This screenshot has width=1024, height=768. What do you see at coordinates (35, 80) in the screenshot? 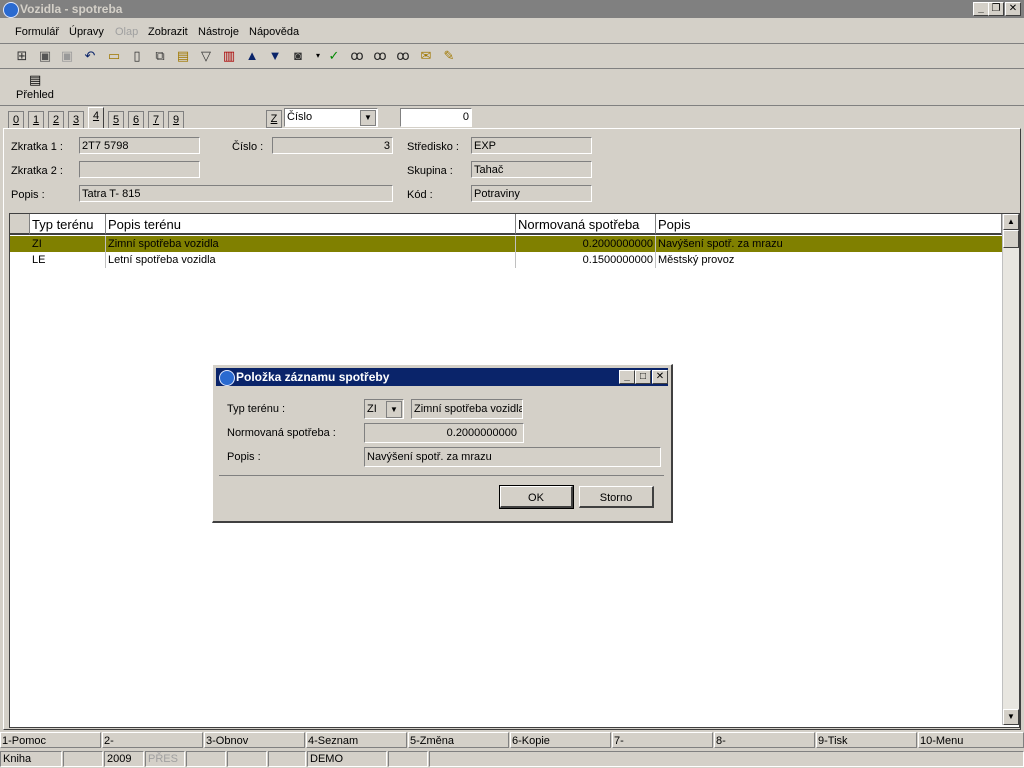
I see `overview-icon: ▤` at bounding box center [35, 80].